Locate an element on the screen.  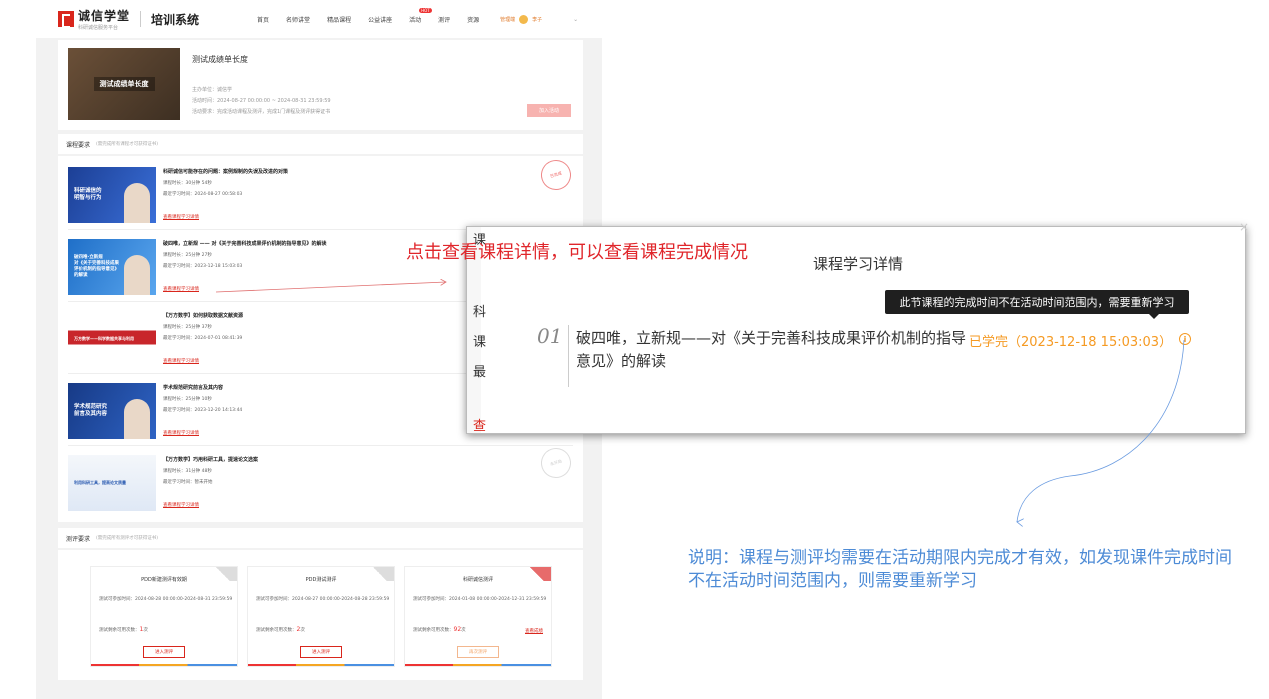
exam-remaining: 测试剩余可用次数：1次 is located at coordinates (166, 630).